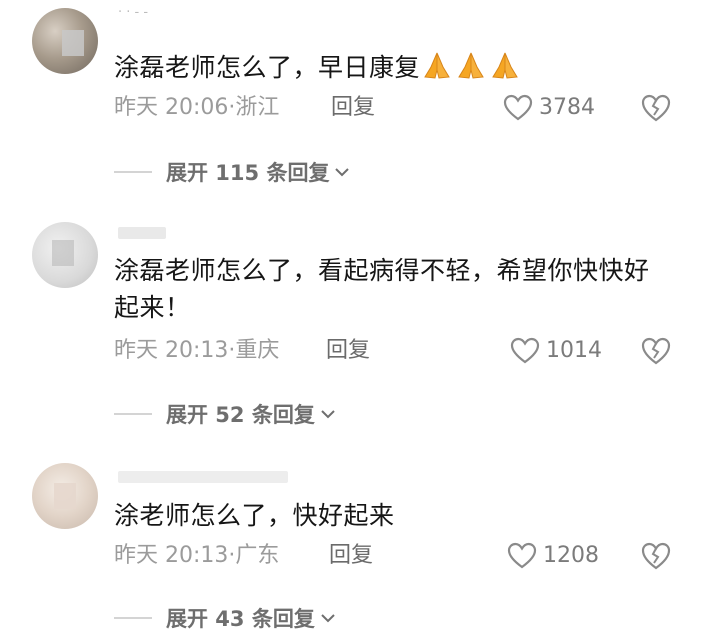 The image size is (703, 640). I want to click on comment-text: 涂磊老师怎么了，看起病得不轻，希望你快快好起来！, so click(386, 289).